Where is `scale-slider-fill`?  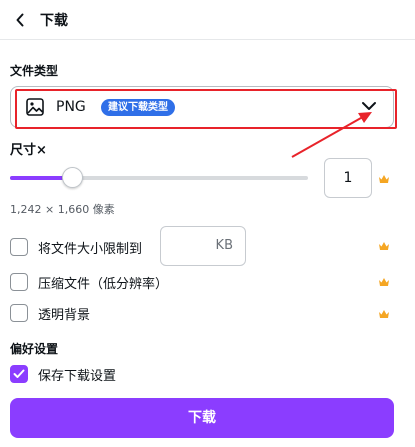 scale-slider-fill is located at coordinates (40, 178).